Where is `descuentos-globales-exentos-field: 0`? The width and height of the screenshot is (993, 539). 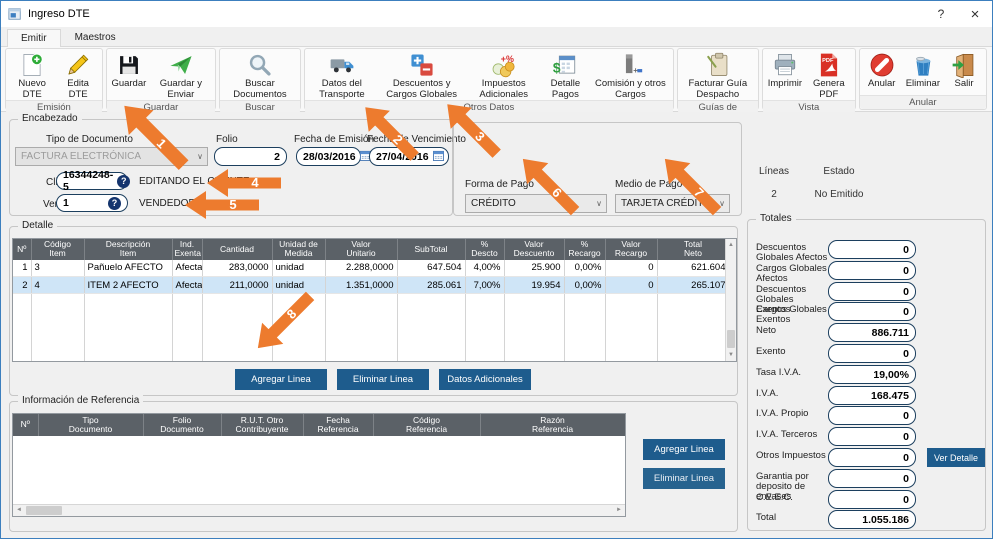 descuentos-globales-exentos-field: 0 is located at coordinates (872, 291).